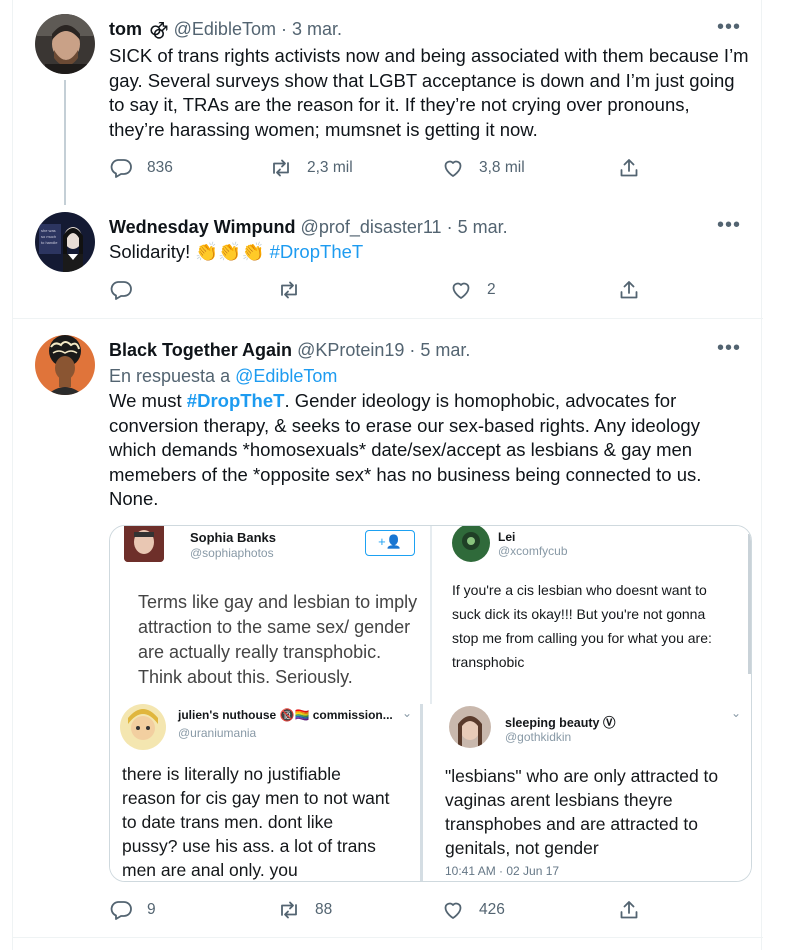 The image size is (792, 950). Describe the element at coordinates (232, 553) in the screenshot. I see `panel-author-handle: @sophiaphotos` at that location.